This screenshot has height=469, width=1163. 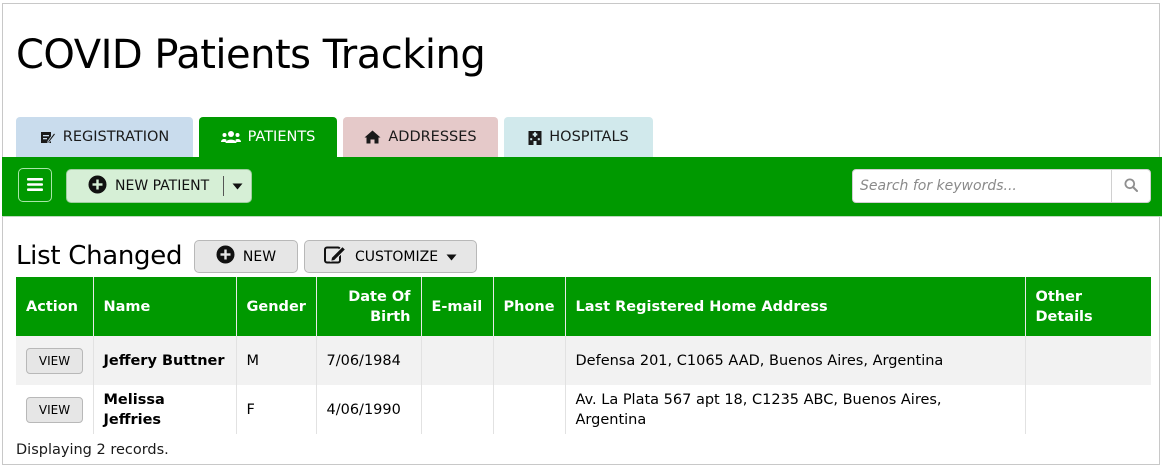 I want to click on new-patient-split-button: NEW PATIENT, so click(x=159, y=186).